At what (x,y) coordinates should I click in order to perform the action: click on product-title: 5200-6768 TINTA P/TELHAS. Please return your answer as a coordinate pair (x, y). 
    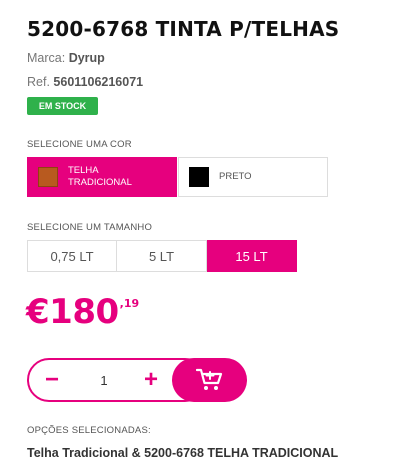
    Looking at the image, I should click on (183, 29).